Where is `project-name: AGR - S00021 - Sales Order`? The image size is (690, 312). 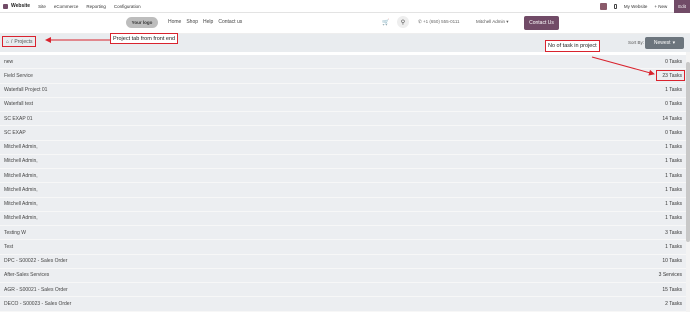
project-name: AGR - S00021 - Sales Order is located at coordinates (36, 290).